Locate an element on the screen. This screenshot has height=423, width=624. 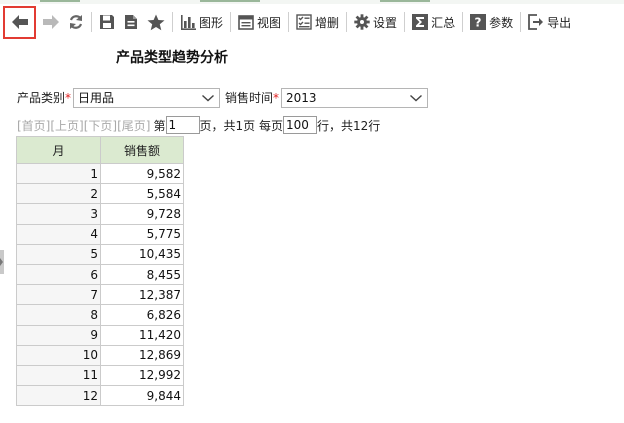
page-info: 页，共1页 每页 is located at coordinates (241, 125).